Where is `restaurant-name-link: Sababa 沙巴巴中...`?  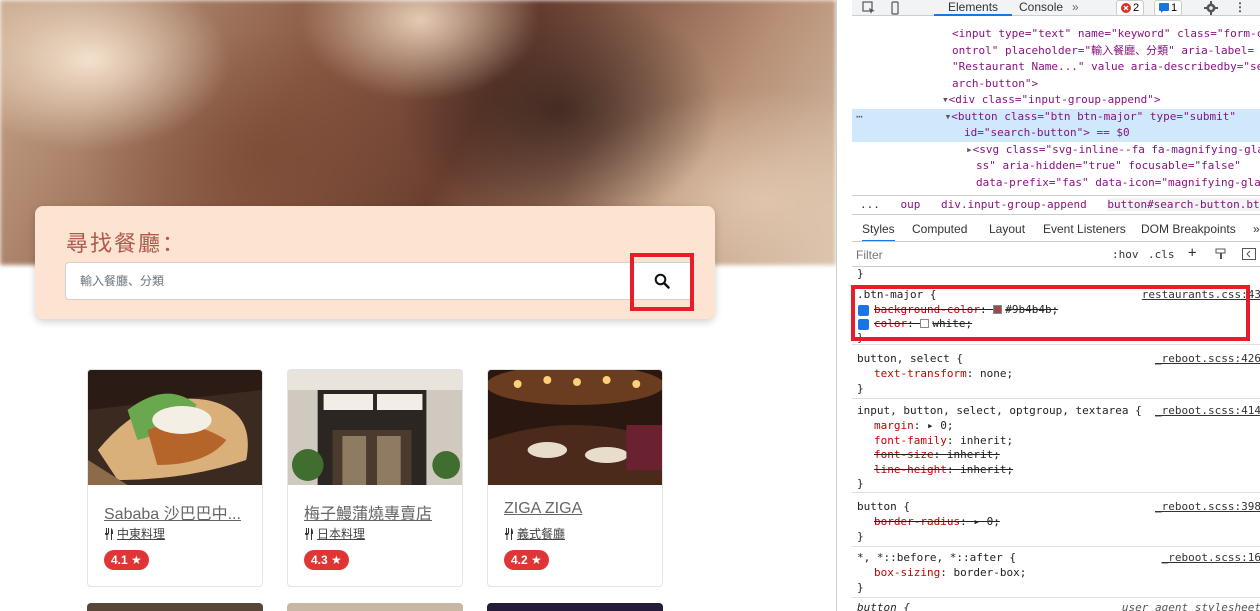 restaurant-name-link: Sababa 沙巴巴中... is located at coordinates (179, 512).